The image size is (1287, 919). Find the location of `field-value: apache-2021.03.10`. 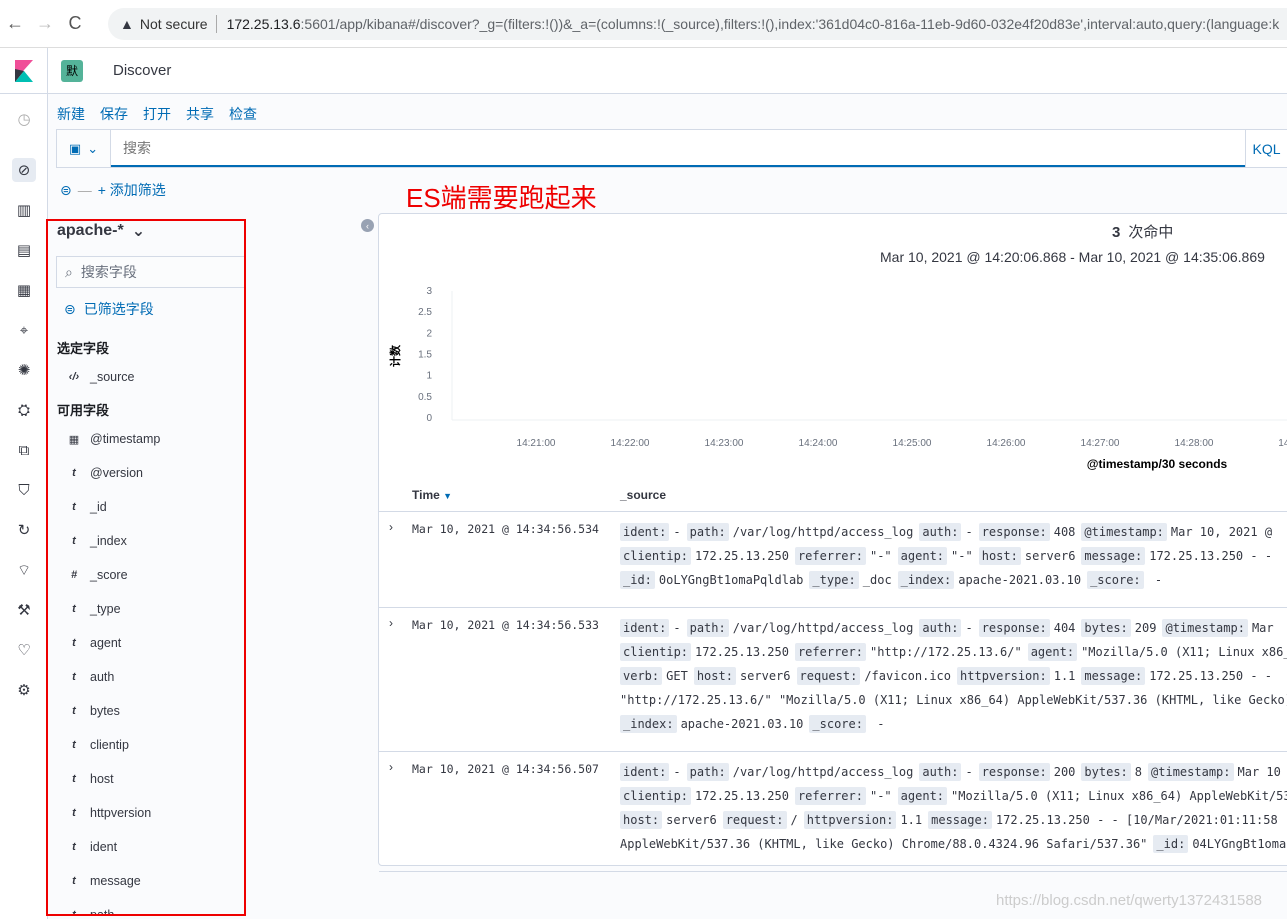

field-value: apache-2021.03.10 is located at coordinates (742, 724).